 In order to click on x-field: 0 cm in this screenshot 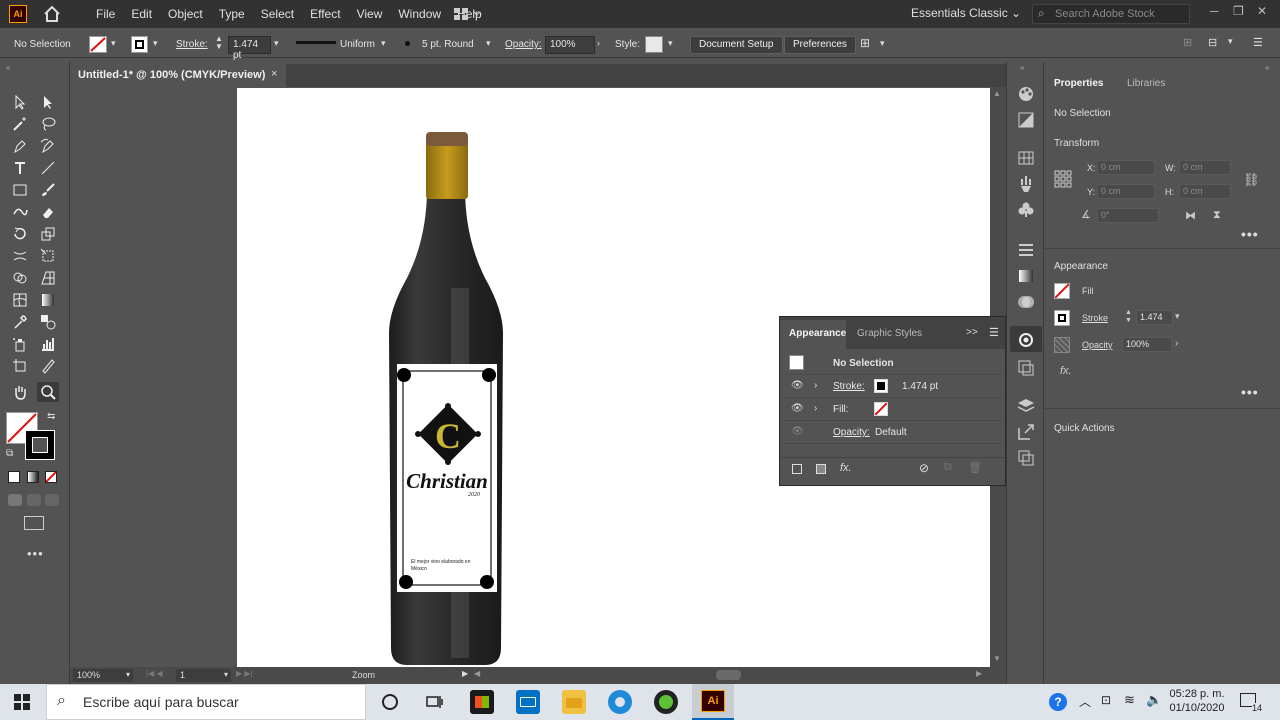, I will do `click(1126, 167)`.